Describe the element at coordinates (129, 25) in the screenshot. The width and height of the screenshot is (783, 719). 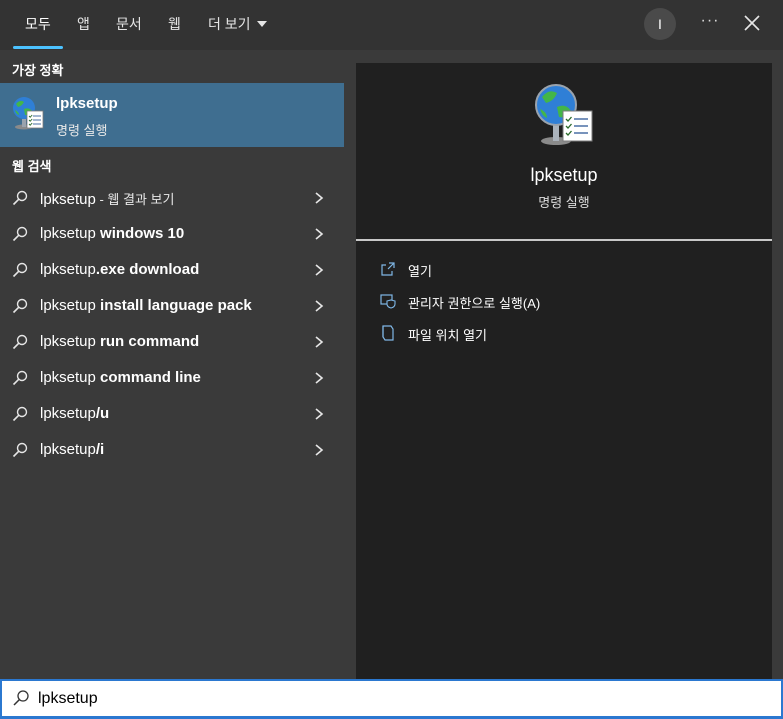
I see `tab-documents: 문서` at that location.